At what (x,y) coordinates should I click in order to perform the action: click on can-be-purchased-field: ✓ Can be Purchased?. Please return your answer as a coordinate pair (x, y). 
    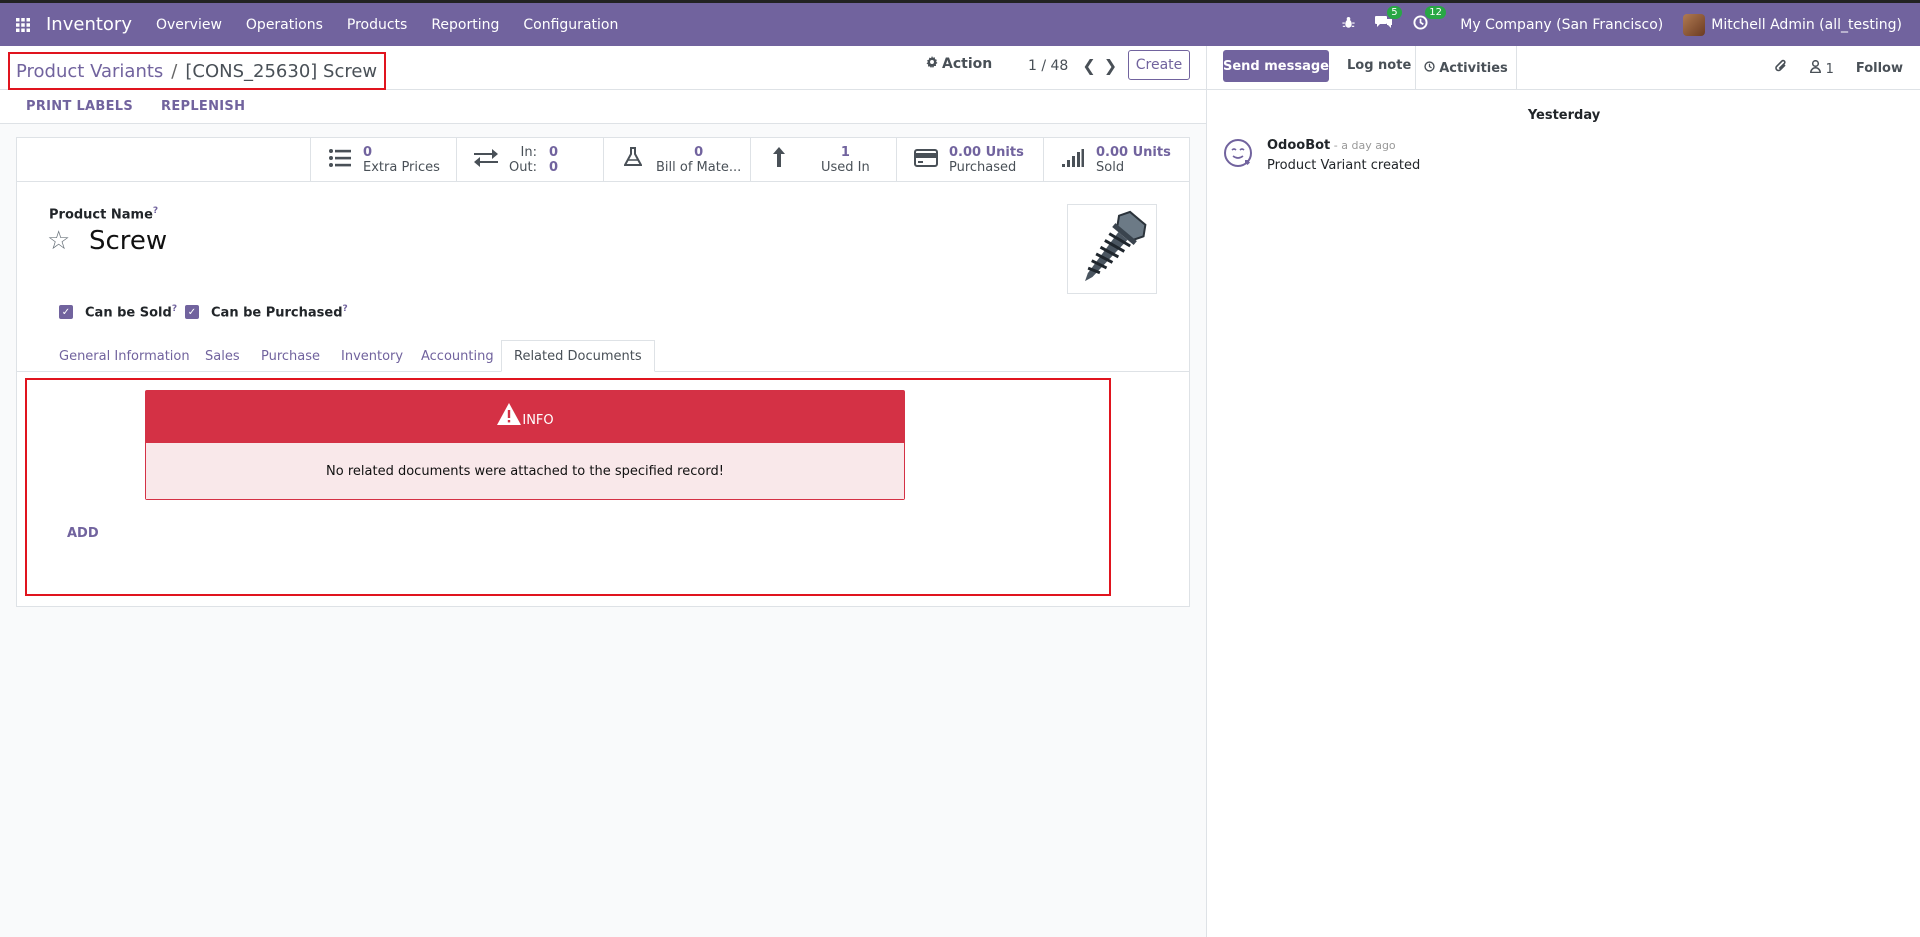
    Looking at the image, I should click on (266, 312).